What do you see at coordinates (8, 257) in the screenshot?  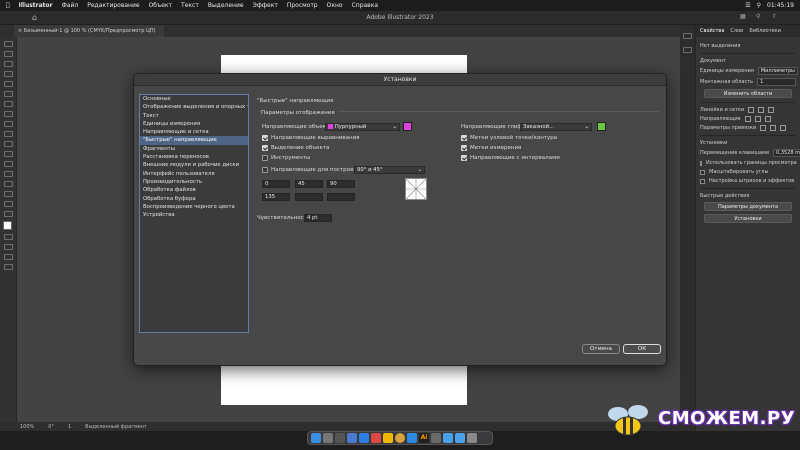 I see `screen-mode-icon` at bounding box center [8, 257].